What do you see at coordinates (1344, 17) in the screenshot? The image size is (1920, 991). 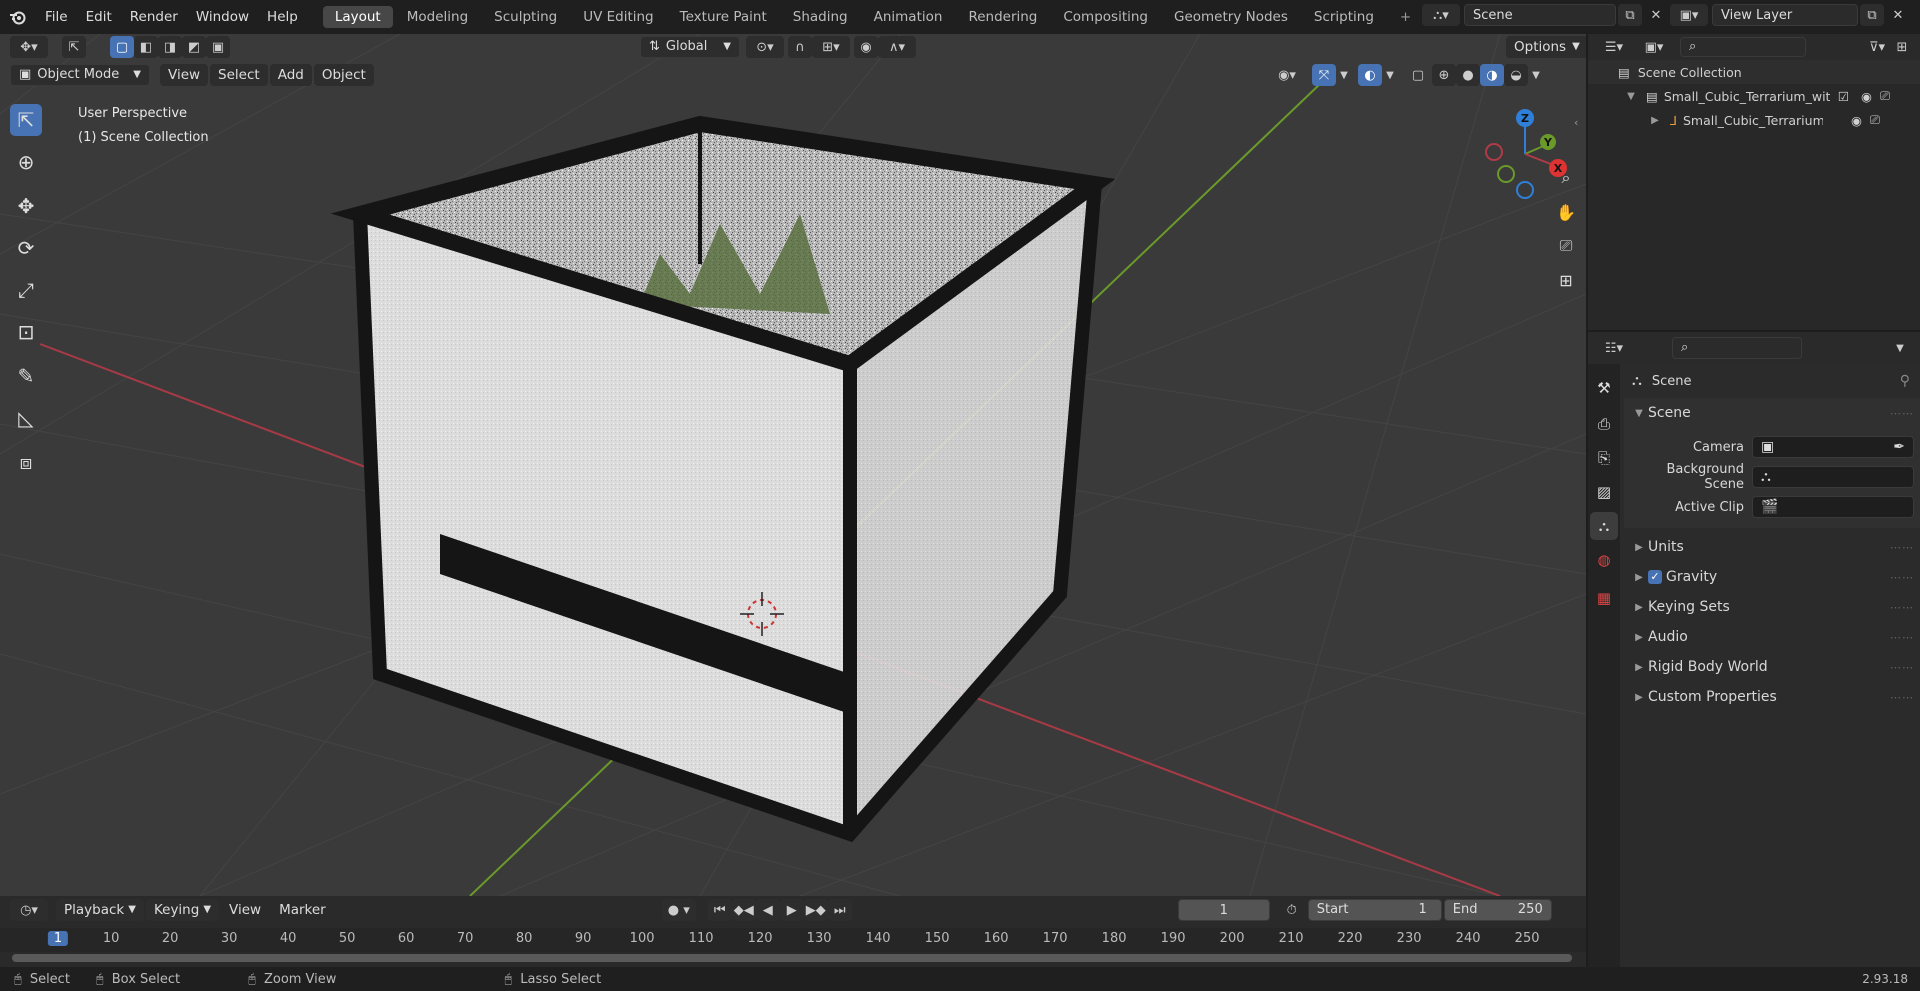 I see `tab-scripting: Scripting` at bounding box center [1344, 17].